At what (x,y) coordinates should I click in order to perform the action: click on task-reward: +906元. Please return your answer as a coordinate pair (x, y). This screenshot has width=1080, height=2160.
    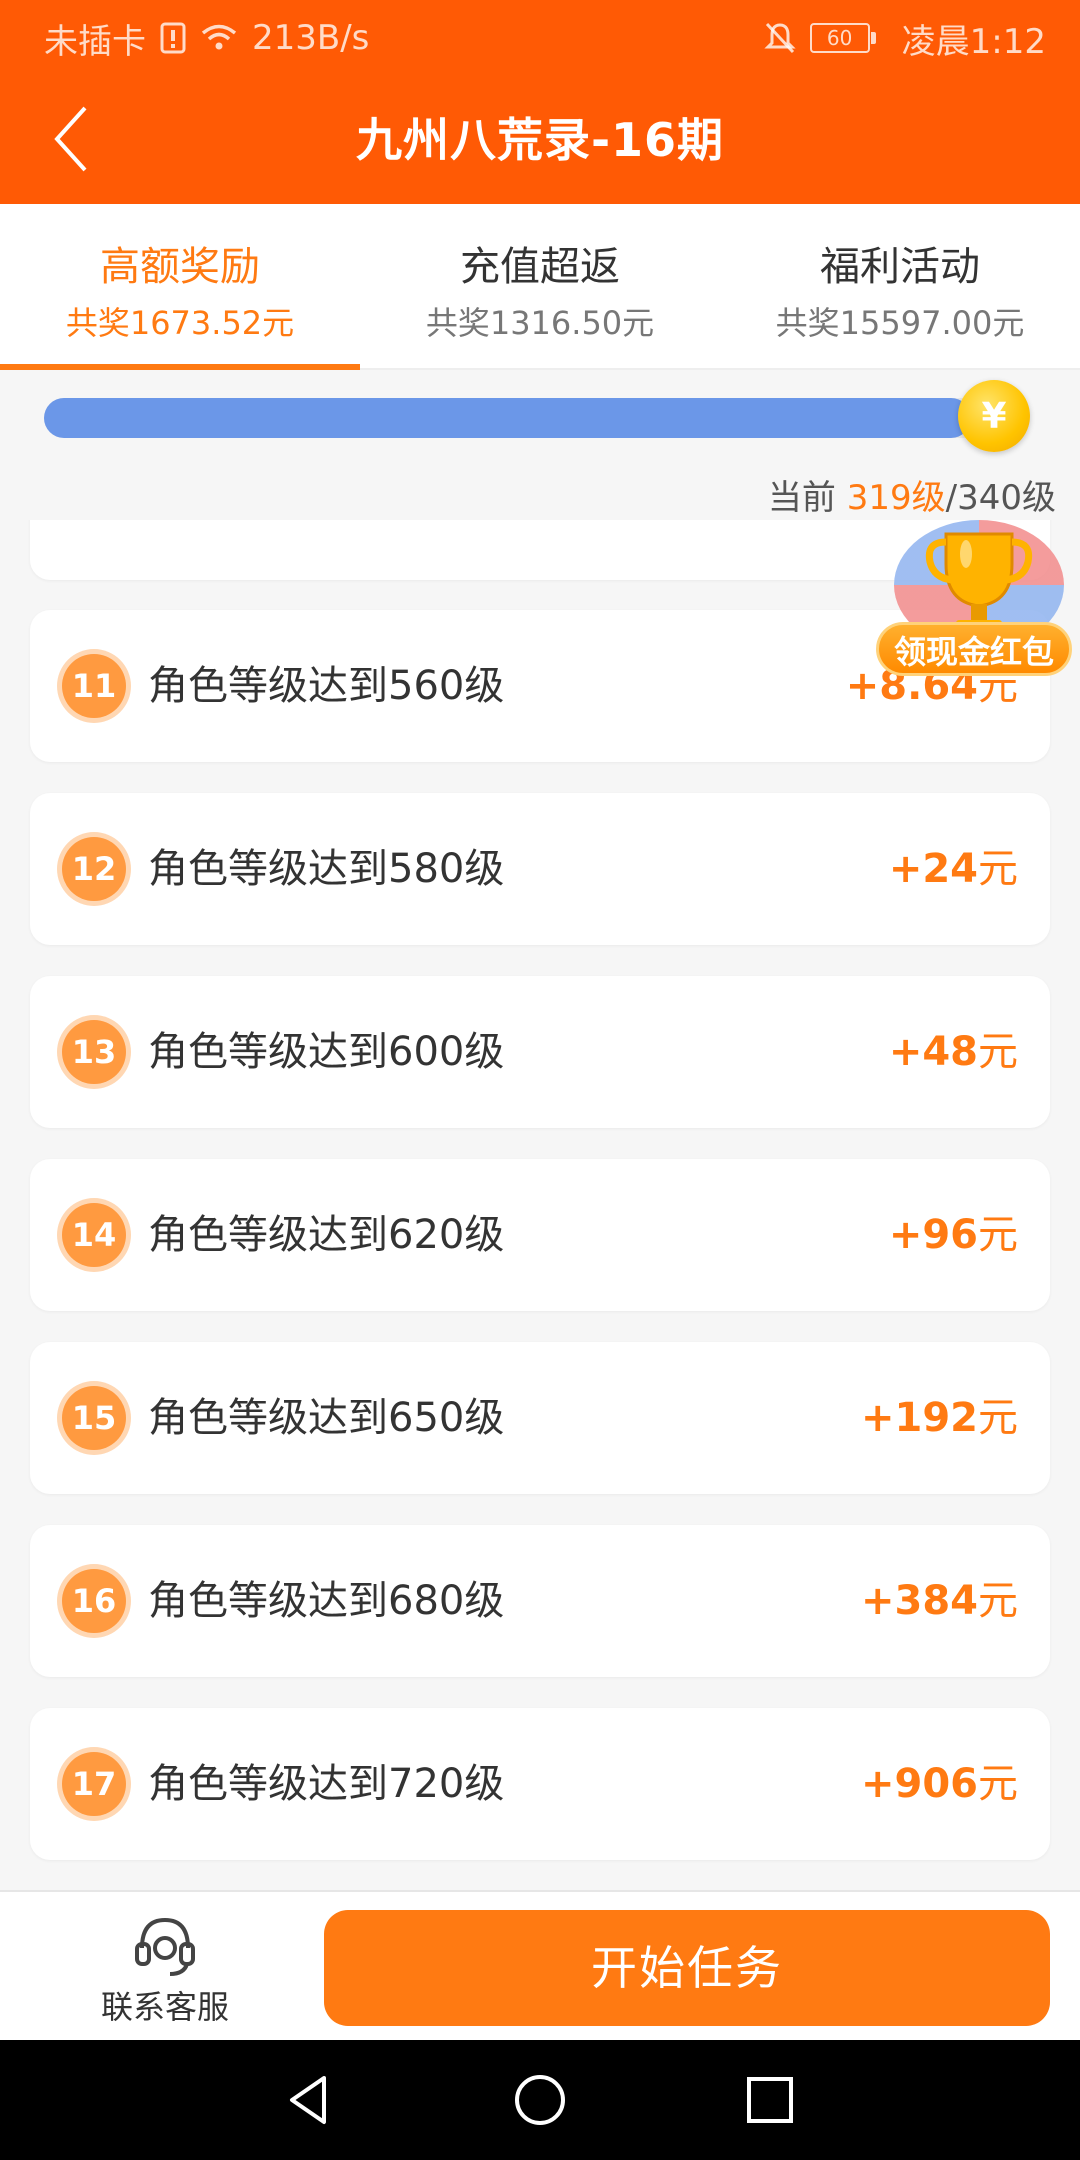
    Looking at the image, I should click on (939, 1784).